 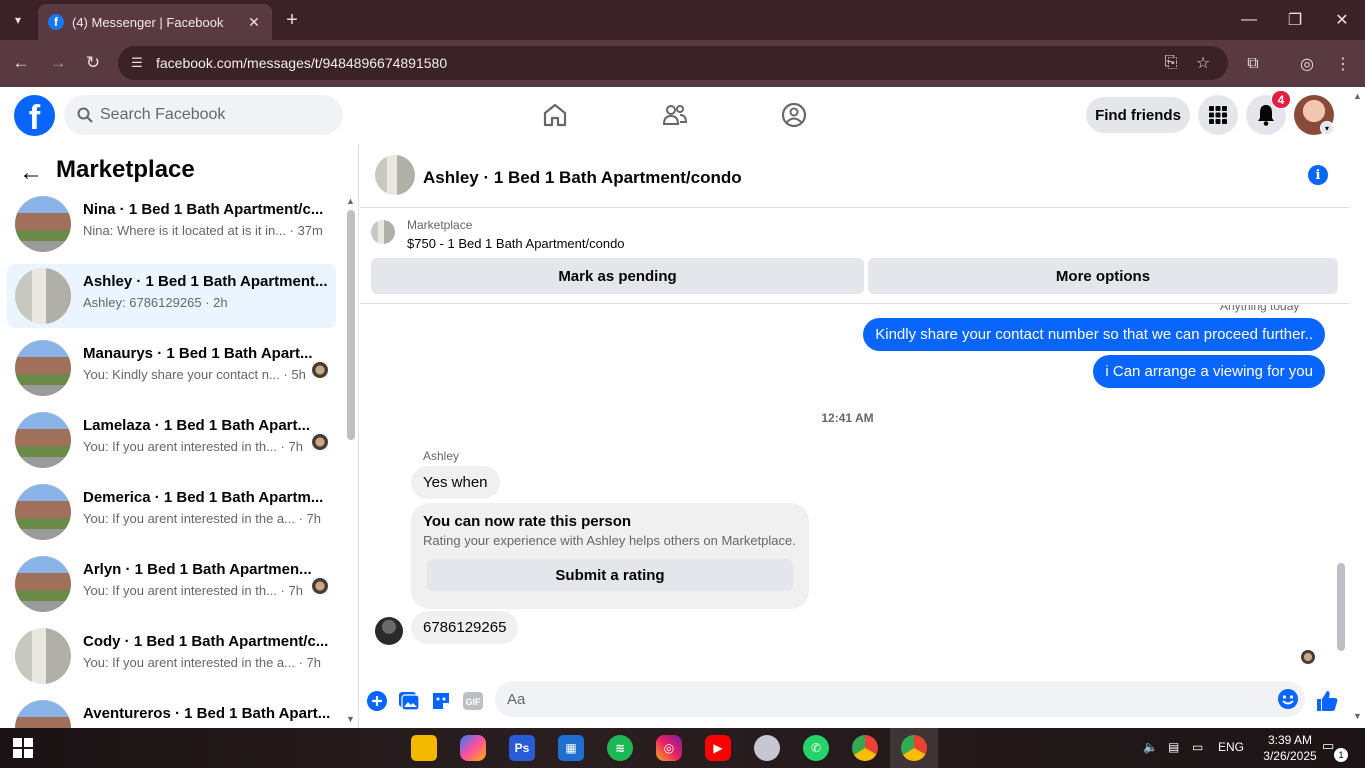 I want to click on chat-title: Ashley · 1 Bed 1 Bath Apartment/condo, so click(x=582, y=178).